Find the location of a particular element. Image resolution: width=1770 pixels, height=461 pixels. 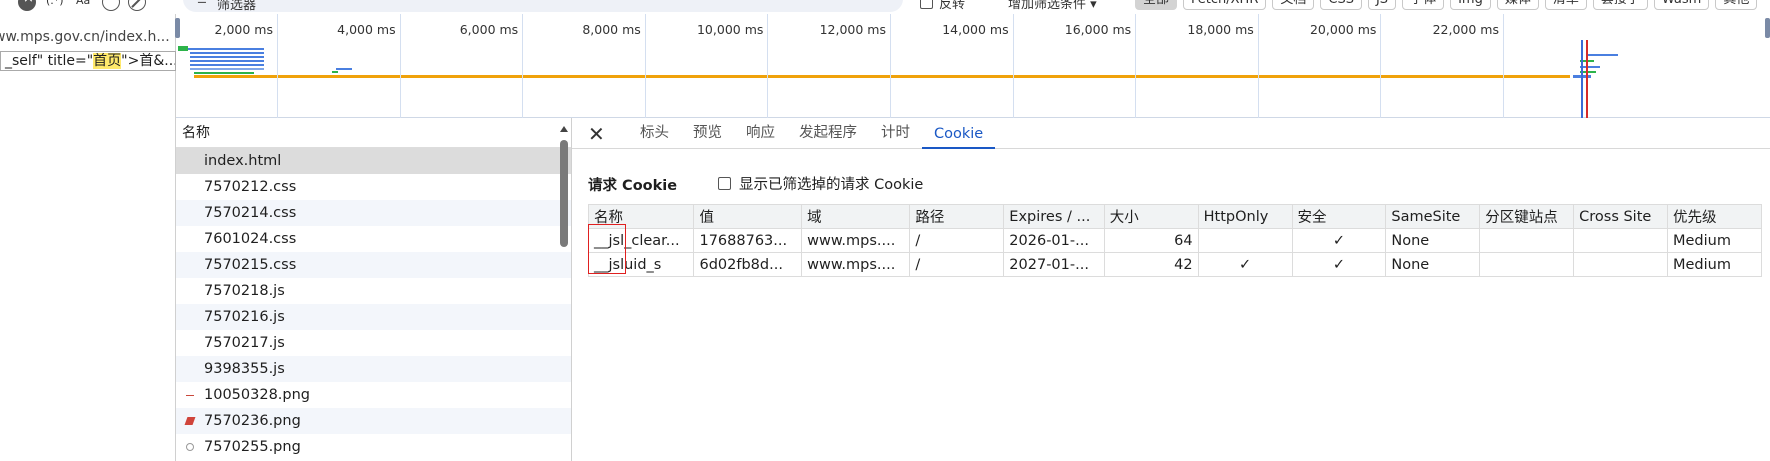

details-tab: 计时 is located at coordinates (895, 134).